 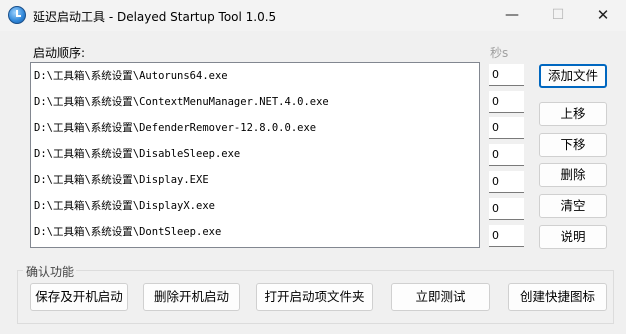 What do you see at coordinates (499, 53) in the screenshot?
I see `seconds-label: 秒s` at bounding box center [499, 53].